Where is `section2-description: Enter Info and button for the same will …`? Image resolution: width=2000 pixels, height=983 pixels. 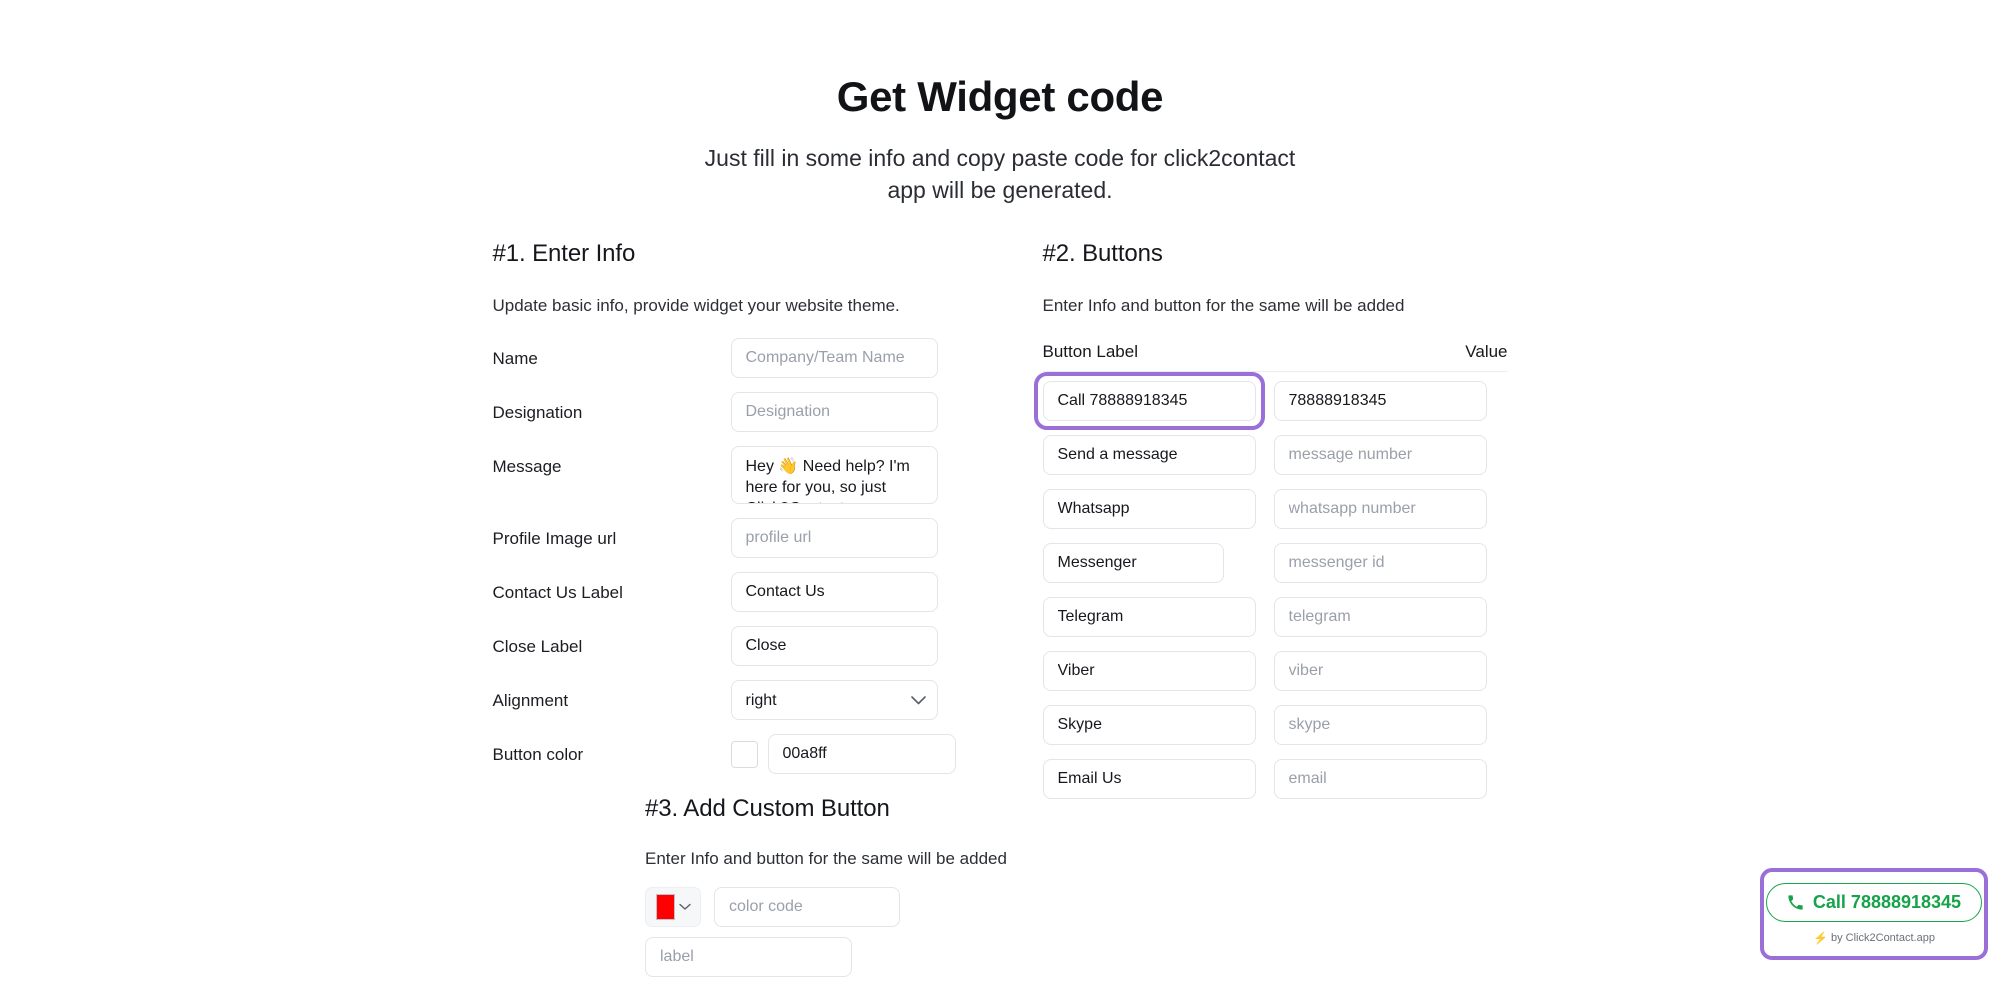 section2-description: Enter Info and button for the same will … is located at coordinates (1223, 305).